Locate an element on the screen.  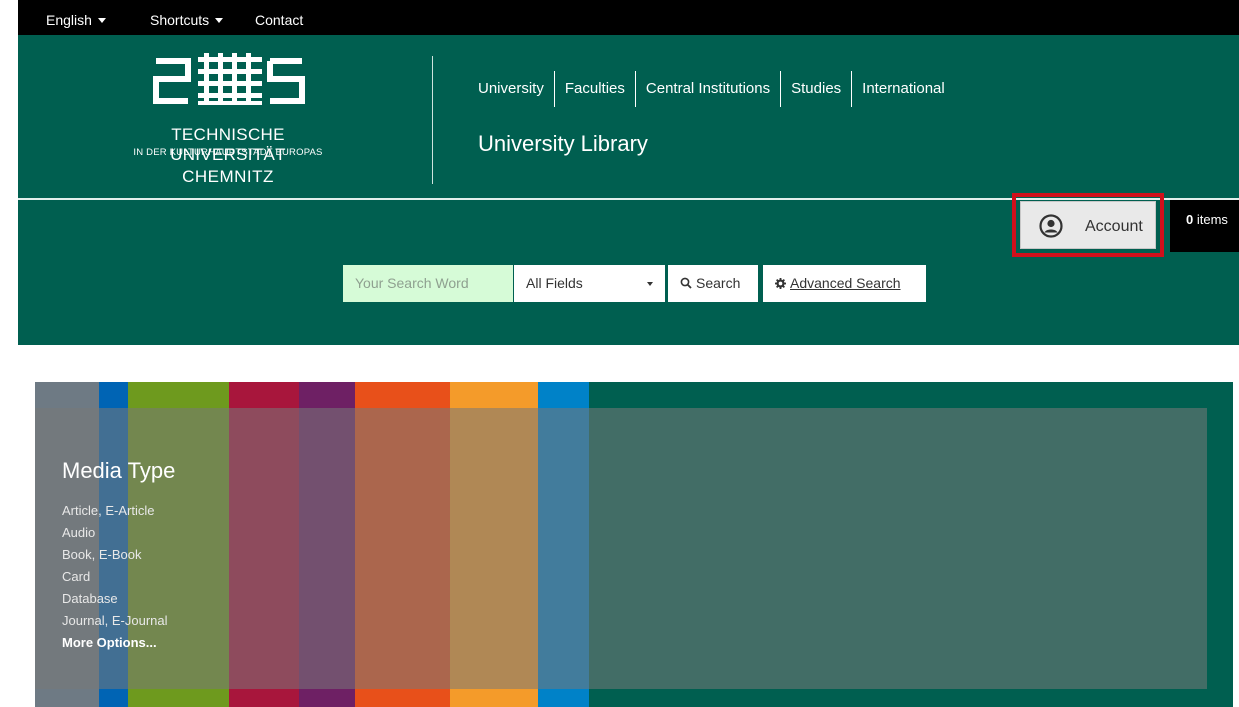
search-icon is located at coordinates (686, 283).